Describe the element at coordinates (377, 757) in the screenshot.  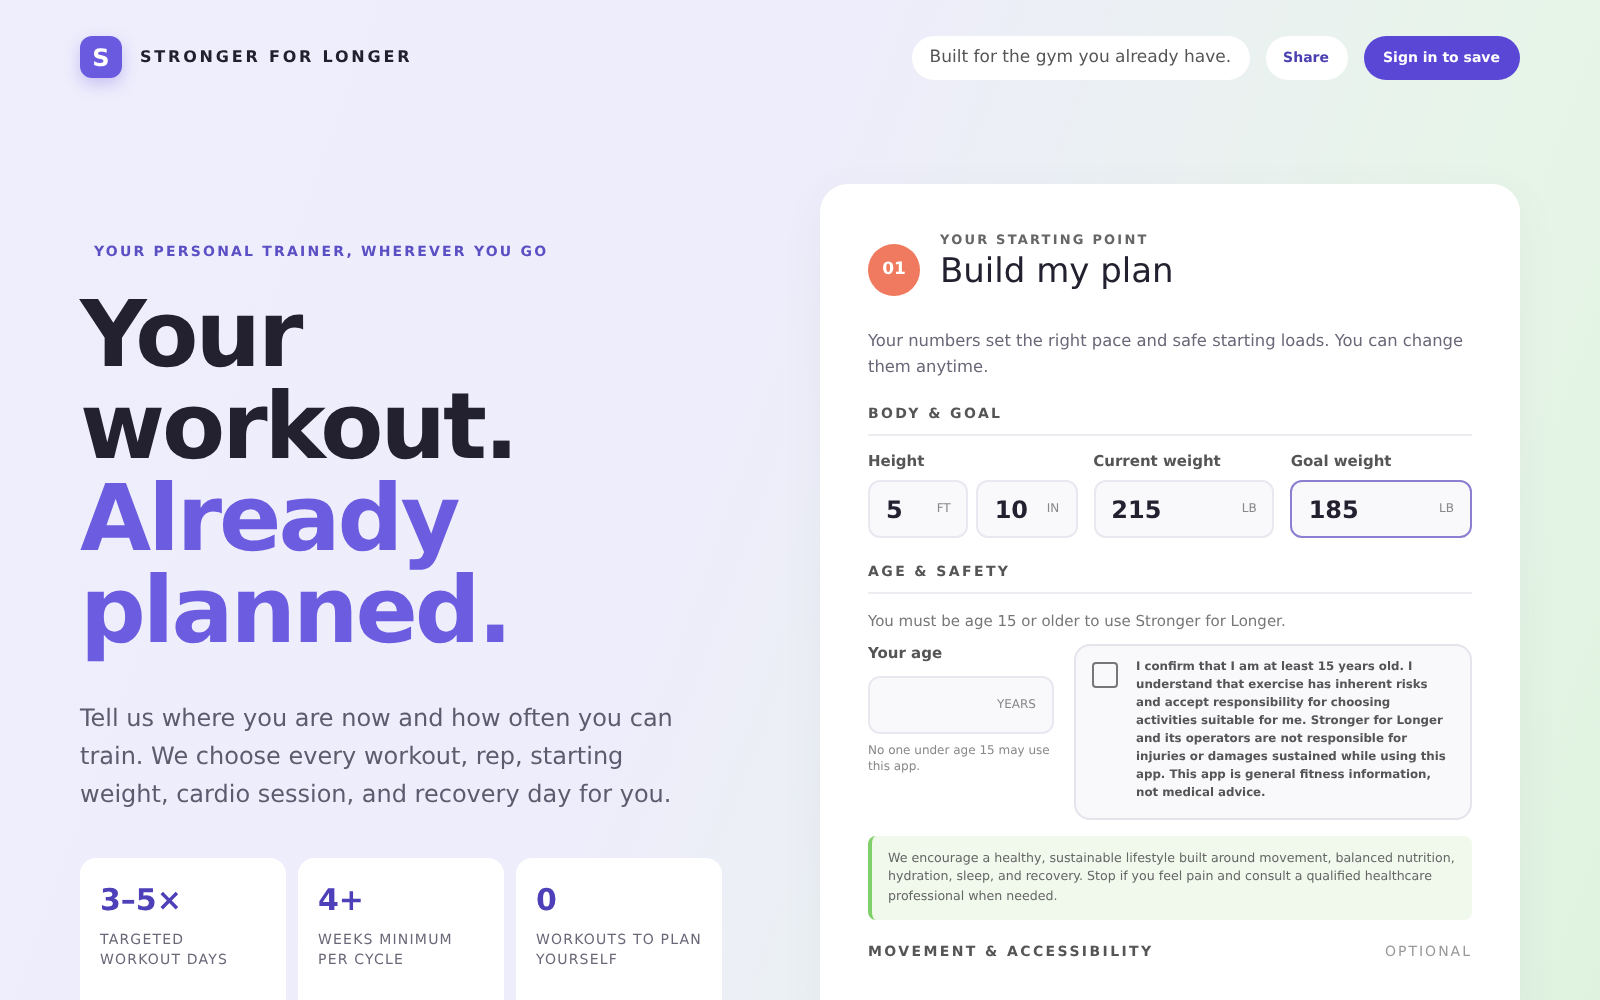
I see `intro-text: Tell us where you are now and how often you can train. We choose every workout, rep, starting weight, cardio session, and recovery day for you.` at that location.